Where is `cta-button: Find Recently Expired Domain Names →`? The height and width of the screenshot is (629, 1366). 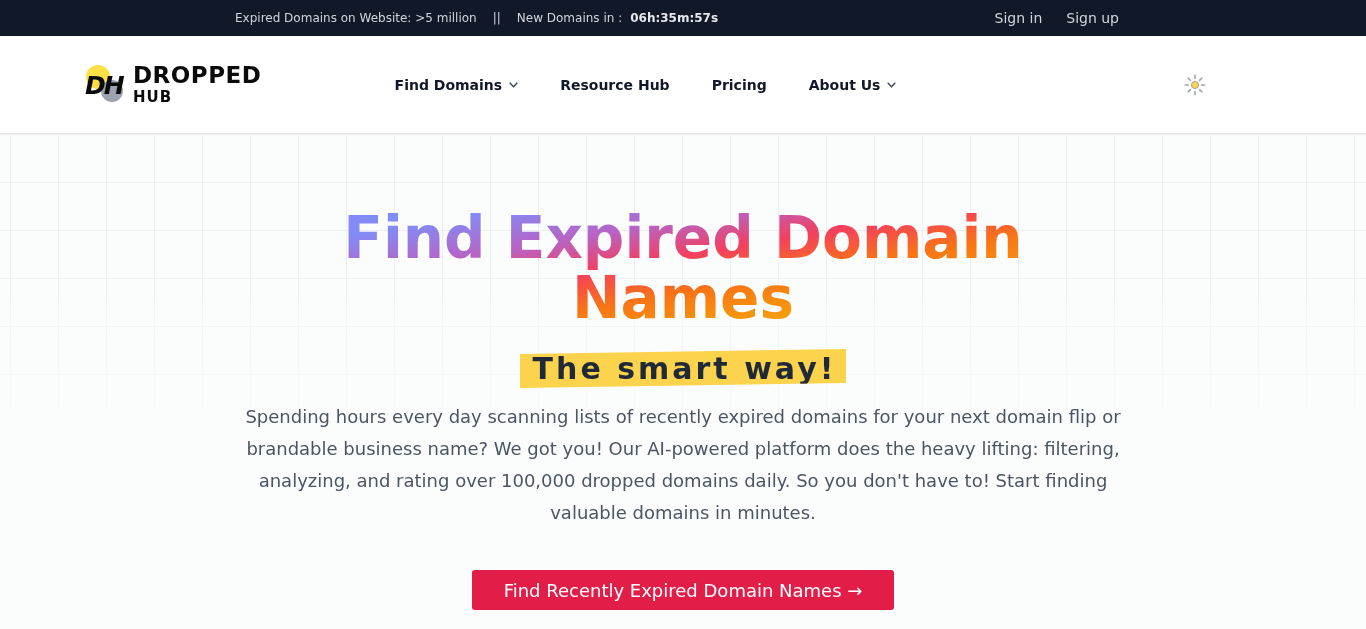
cta-button: Find Recently Expired Domain Names → is located at coordinates (683, 590).